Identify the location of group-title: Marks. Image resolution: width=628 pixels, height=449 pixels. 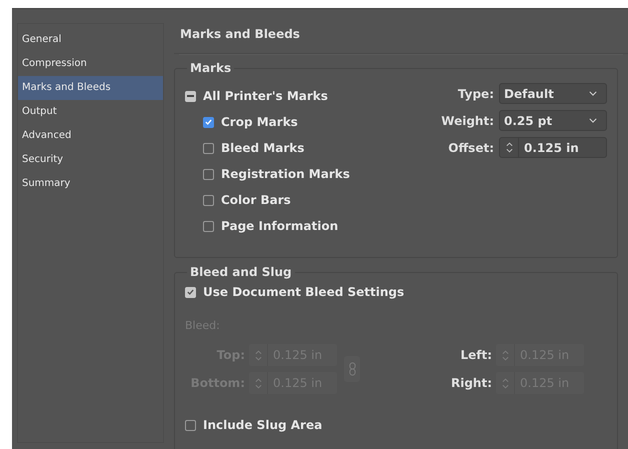
(210, 68).